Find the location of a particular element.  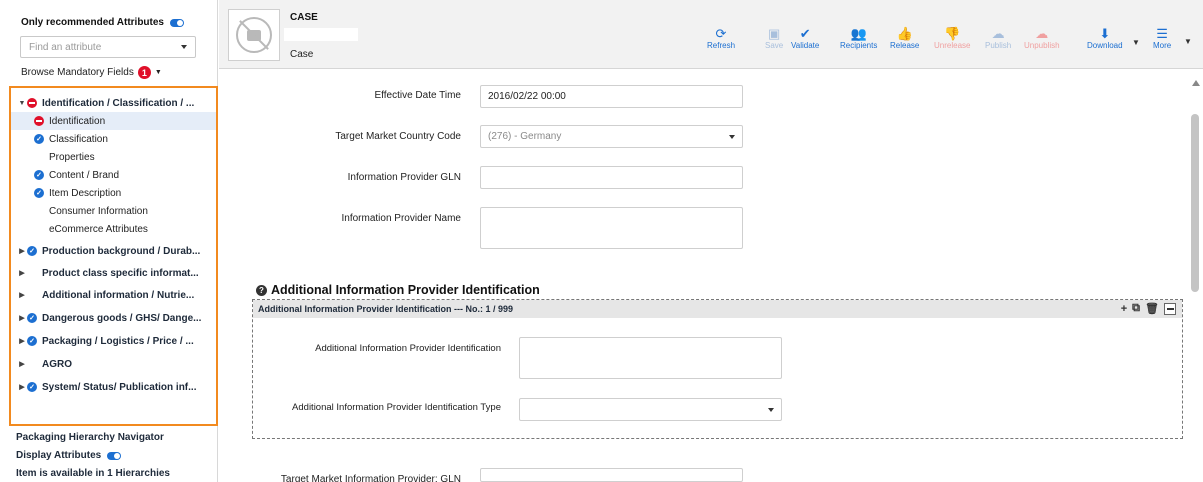

tree-item-label: Classification is located at coordinates (78, 139).